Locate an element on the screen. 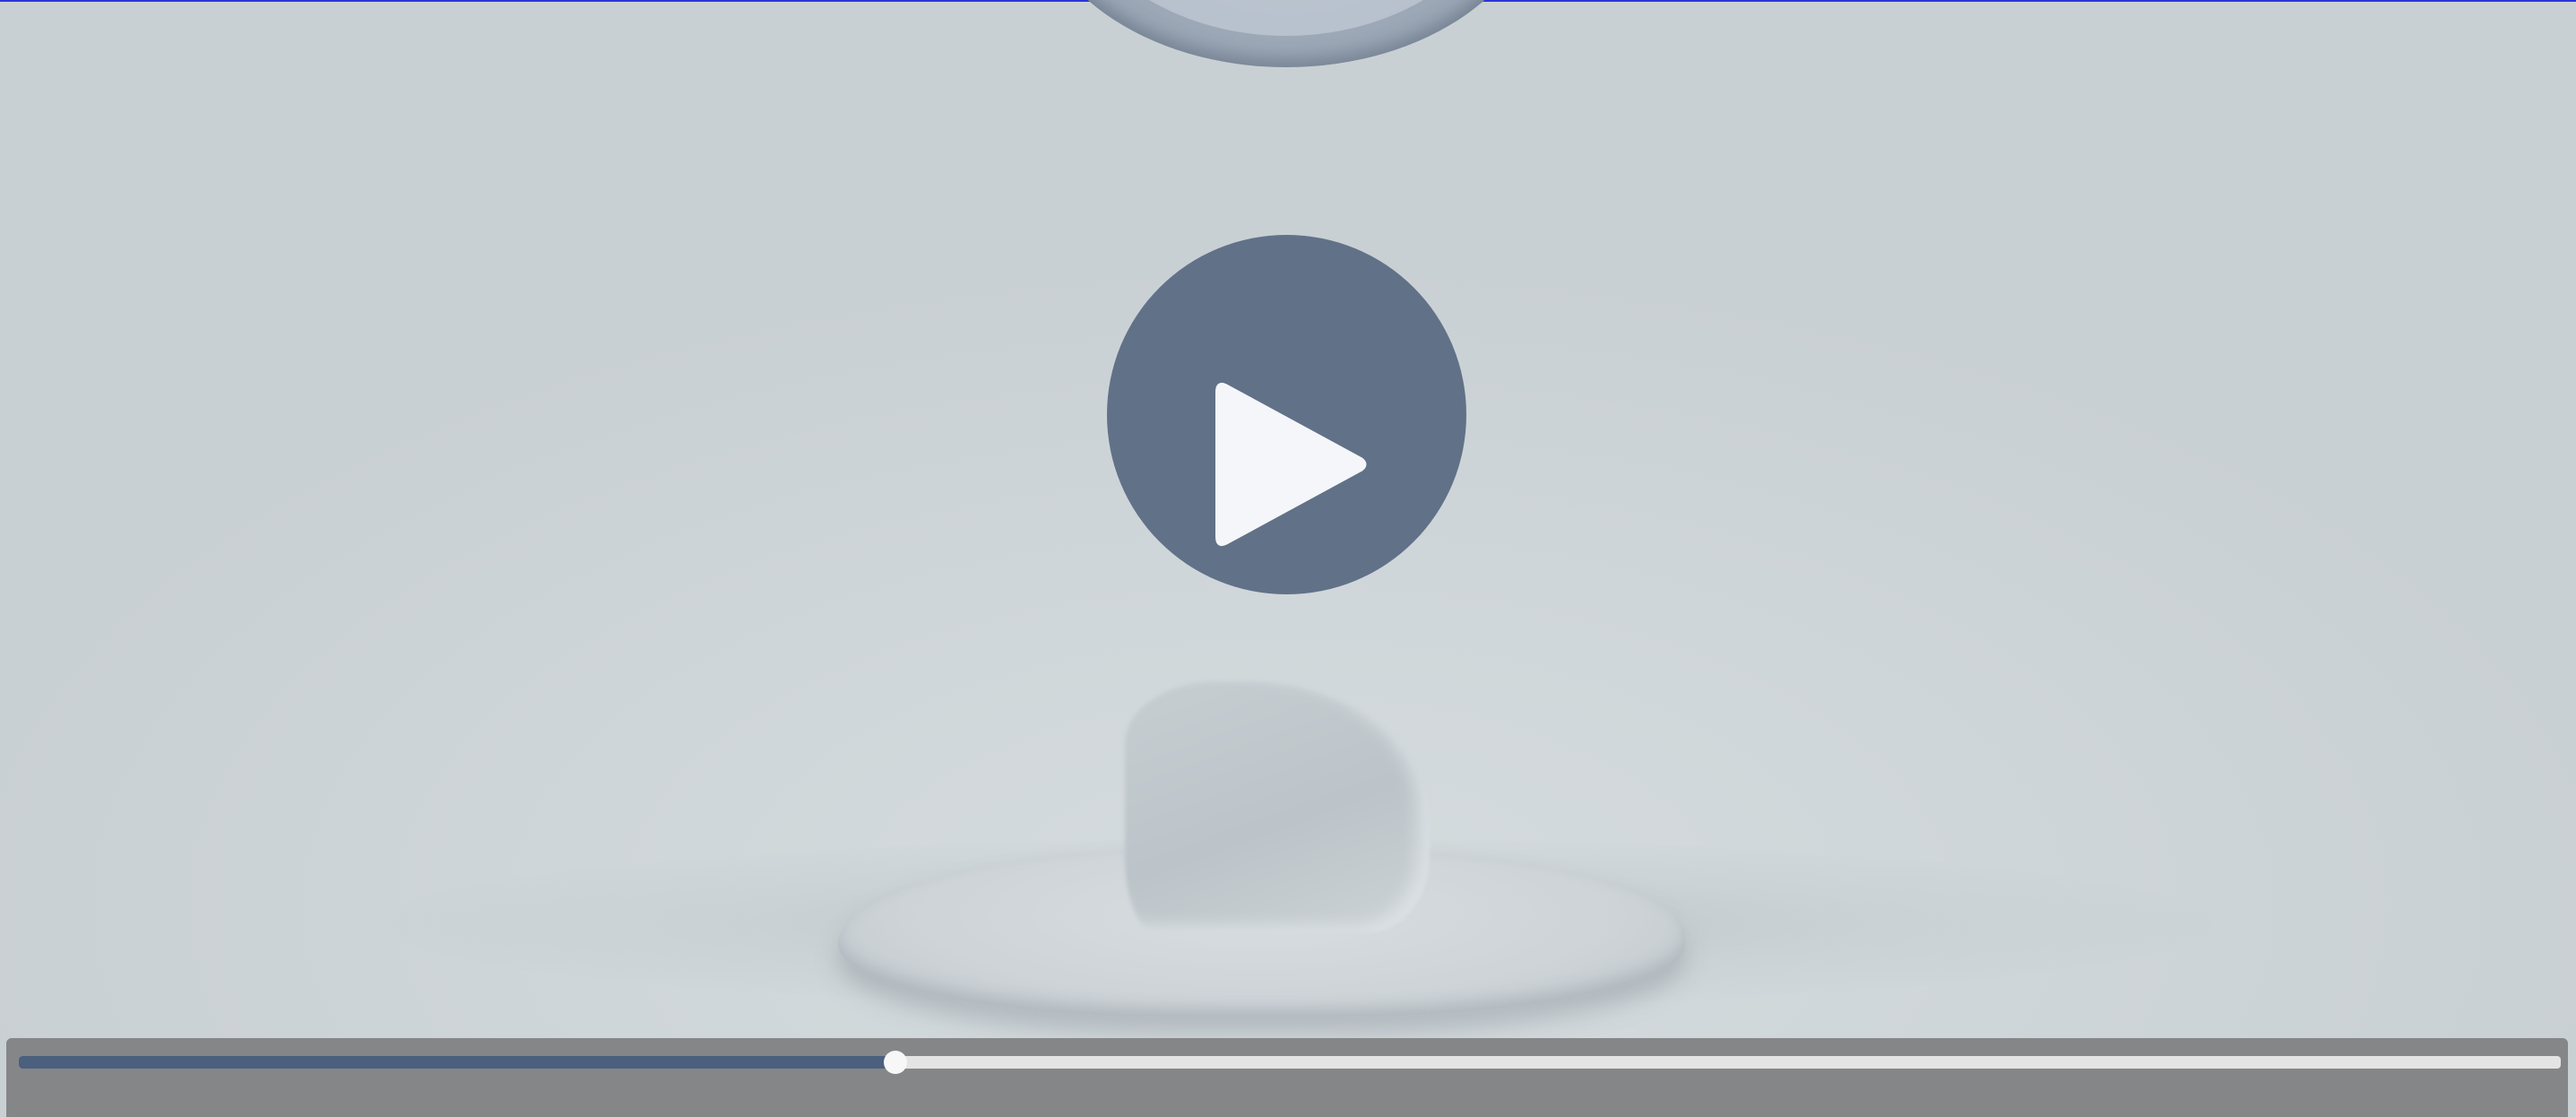 The width and height of the screenshot is (2576, 1117). play-button is located at coordinates (1286, 415).